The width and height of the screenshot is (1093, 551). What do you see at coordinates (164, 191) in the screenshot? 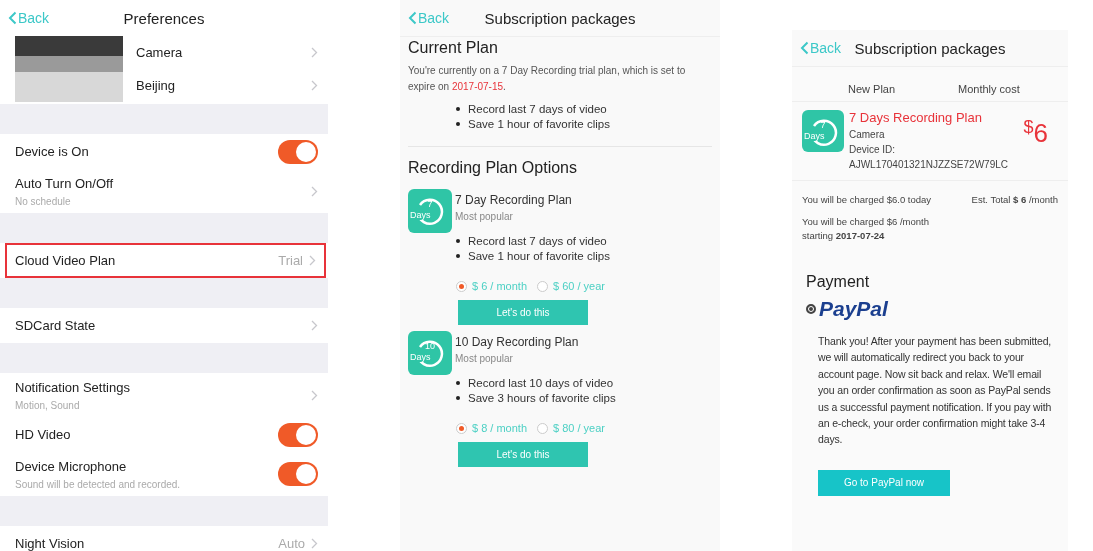
I see `setting-row: Auto Turn On/Off No schedule` at bounding box center [164, 191].